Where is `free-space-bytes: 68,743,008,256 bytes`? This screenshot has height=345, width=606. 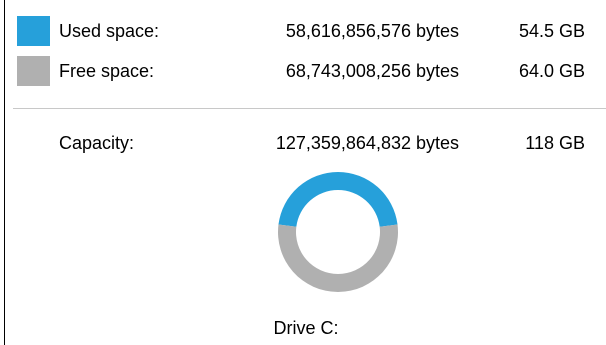
free-space-bytes: 68,743,008,256 bytes is located at coordinates (372, 71).